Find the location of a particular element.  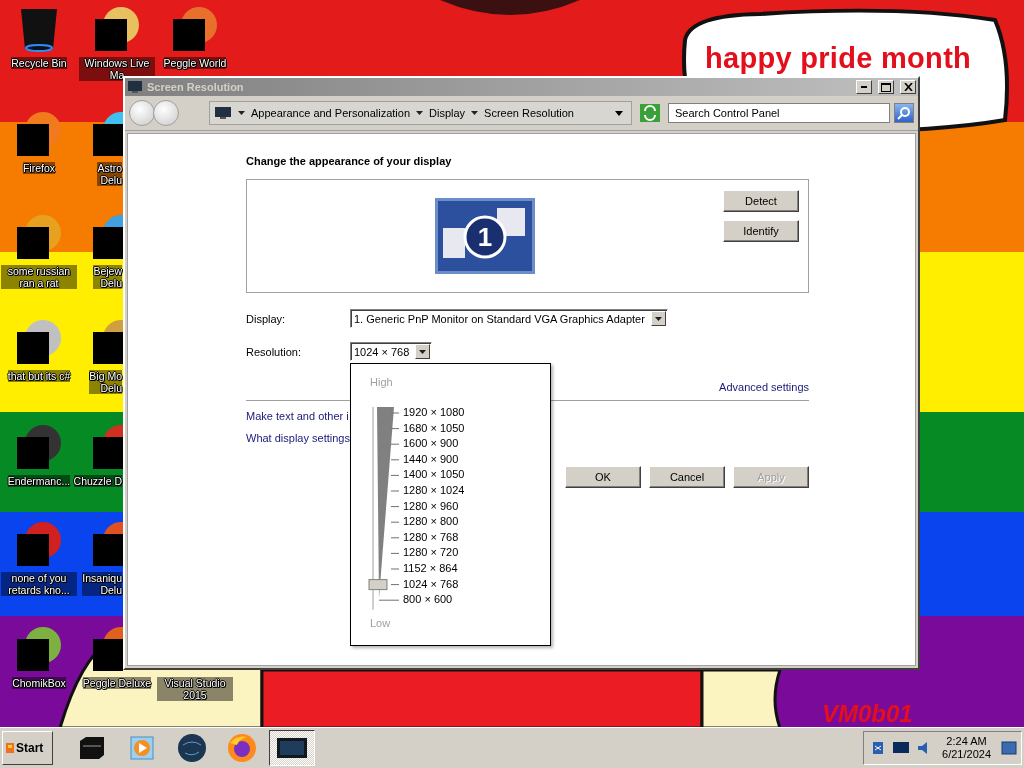

help-link: Make text and other i is located at coordinates (297, 416).